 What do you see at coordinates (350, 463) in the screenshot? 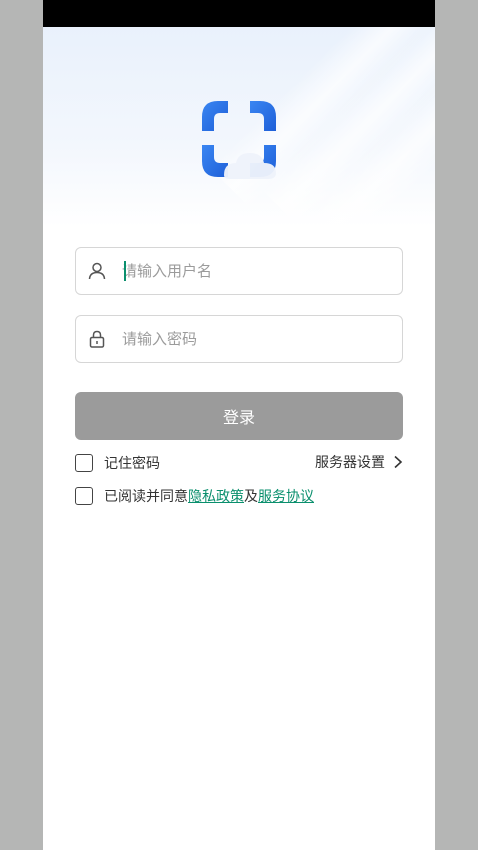
I see `server-settings-label: 服务器设置` at bounding box center [350, 463].